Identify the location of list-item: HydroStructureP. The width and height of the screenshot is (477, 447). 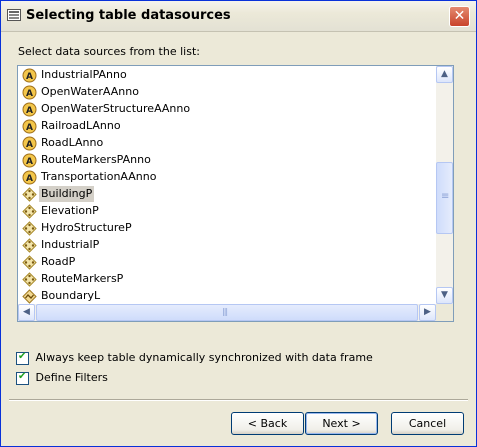
(78, 228).